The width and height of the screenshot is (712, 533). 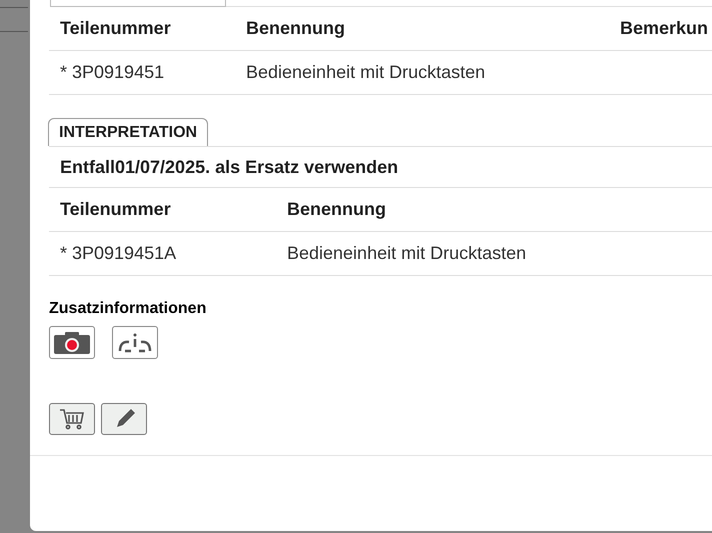 What do you see at coordinates (664, 28) in the screenshot?
I see `column-header: Bemerkun` at bounding box center [664, 28].